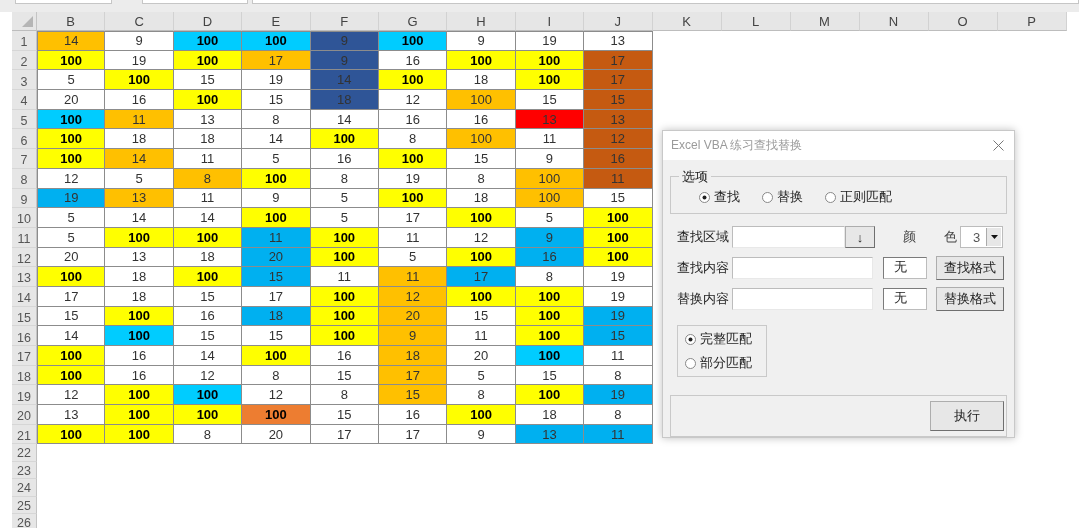  What do you see at coordinates (726, 363) in the screenshot?
I see `radio-label: 部分匹配` at bounding box center [726, 363].